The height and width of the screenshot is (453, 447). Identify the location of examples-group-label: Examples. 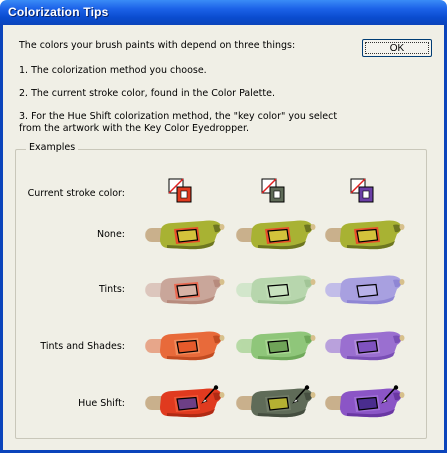
(52, 147).